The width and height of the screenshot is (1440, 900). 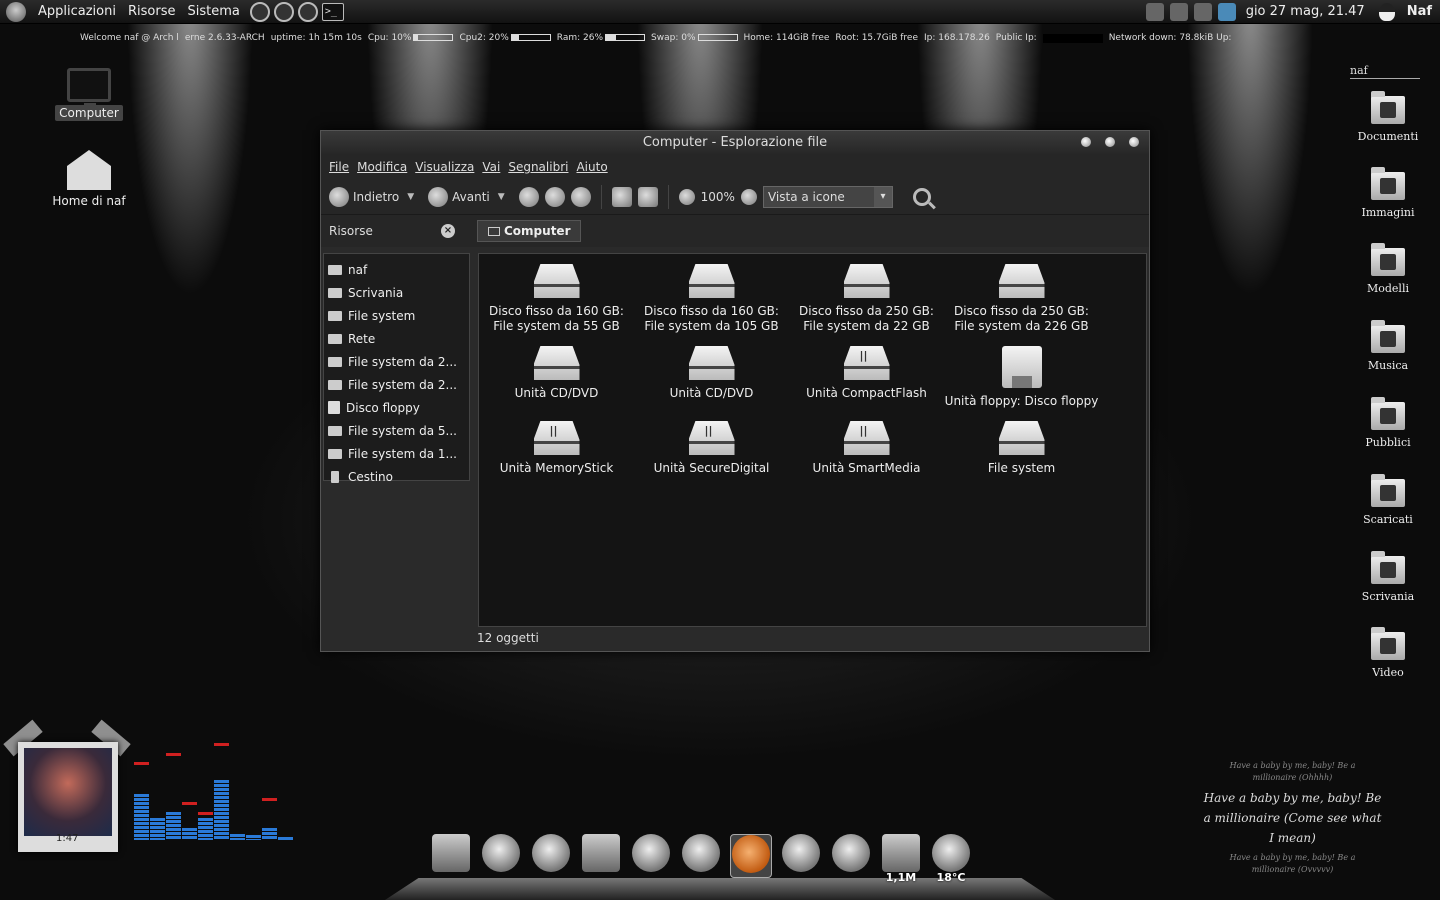 What do you see at coordinates (1388, 500) in the screenshot?
I see `desktop-folder-scaricati: Scaricati` at bounding box center [1388, 500].